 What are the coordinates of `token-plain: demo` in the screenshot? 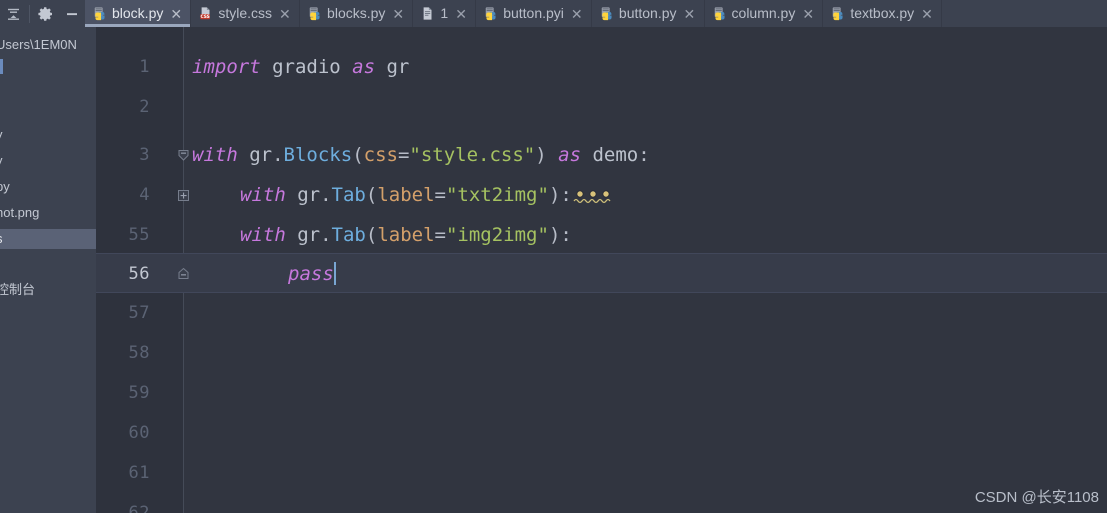 It's located at (615, 155).